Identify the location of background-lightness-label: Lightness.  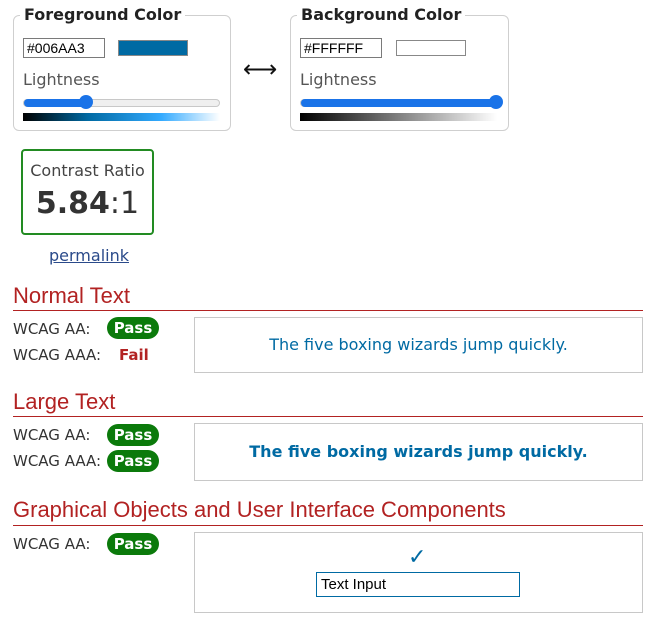
(338, 79).